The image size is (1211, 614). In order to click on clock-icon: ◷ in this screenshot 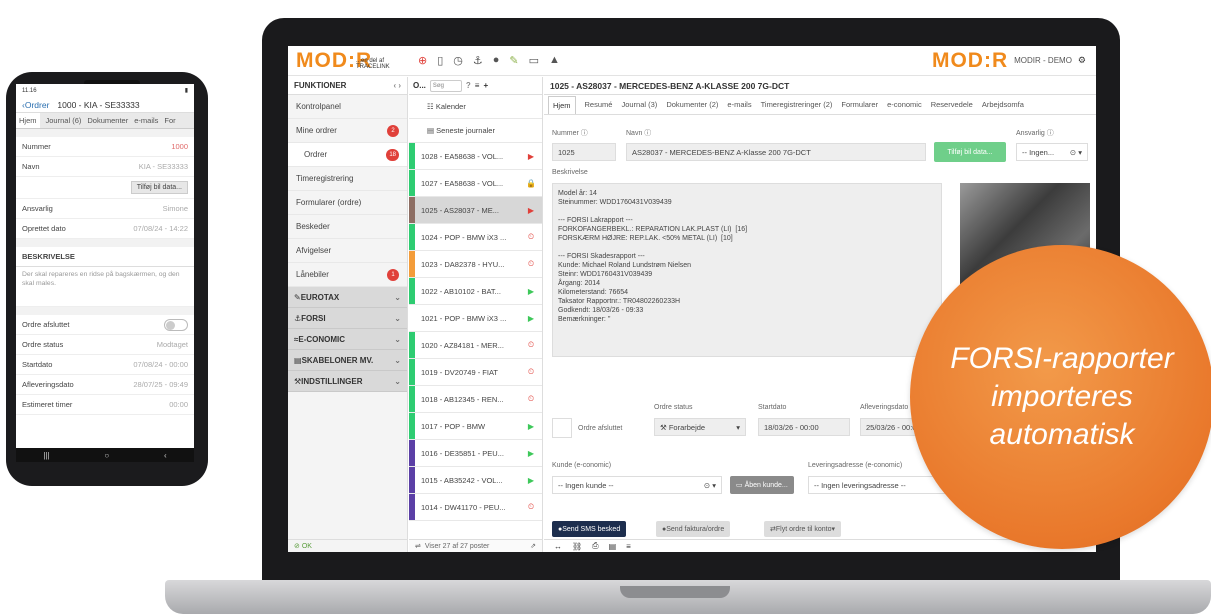, I will do `click(458, 60)`.